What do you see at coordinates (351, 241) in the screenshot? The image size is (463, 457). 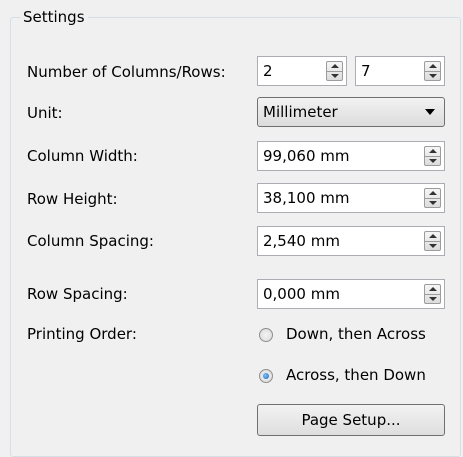 I see `column-spacing-spinbox: 2,540 mm` at bounding box center [351, 241].